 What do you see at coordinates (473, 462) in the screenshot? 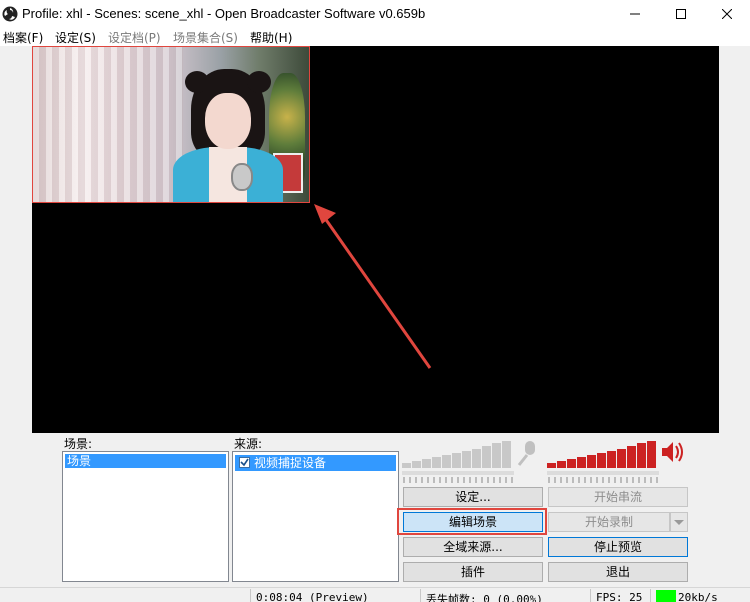
I see `mic-volume-meter` at bounding box center [473, 462].